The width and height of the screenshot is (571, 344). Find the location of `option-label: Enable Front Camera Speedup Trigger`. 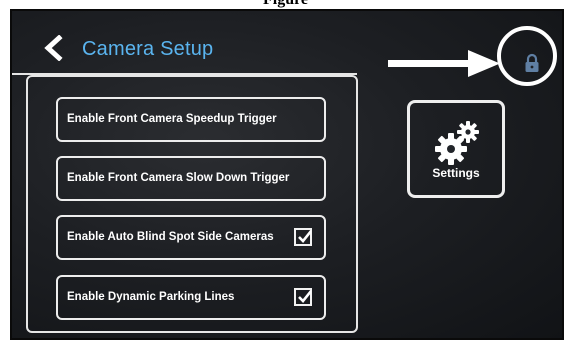

option-label: Enable Front Camera Speedup Trigger is located at coordinates (172, 119).